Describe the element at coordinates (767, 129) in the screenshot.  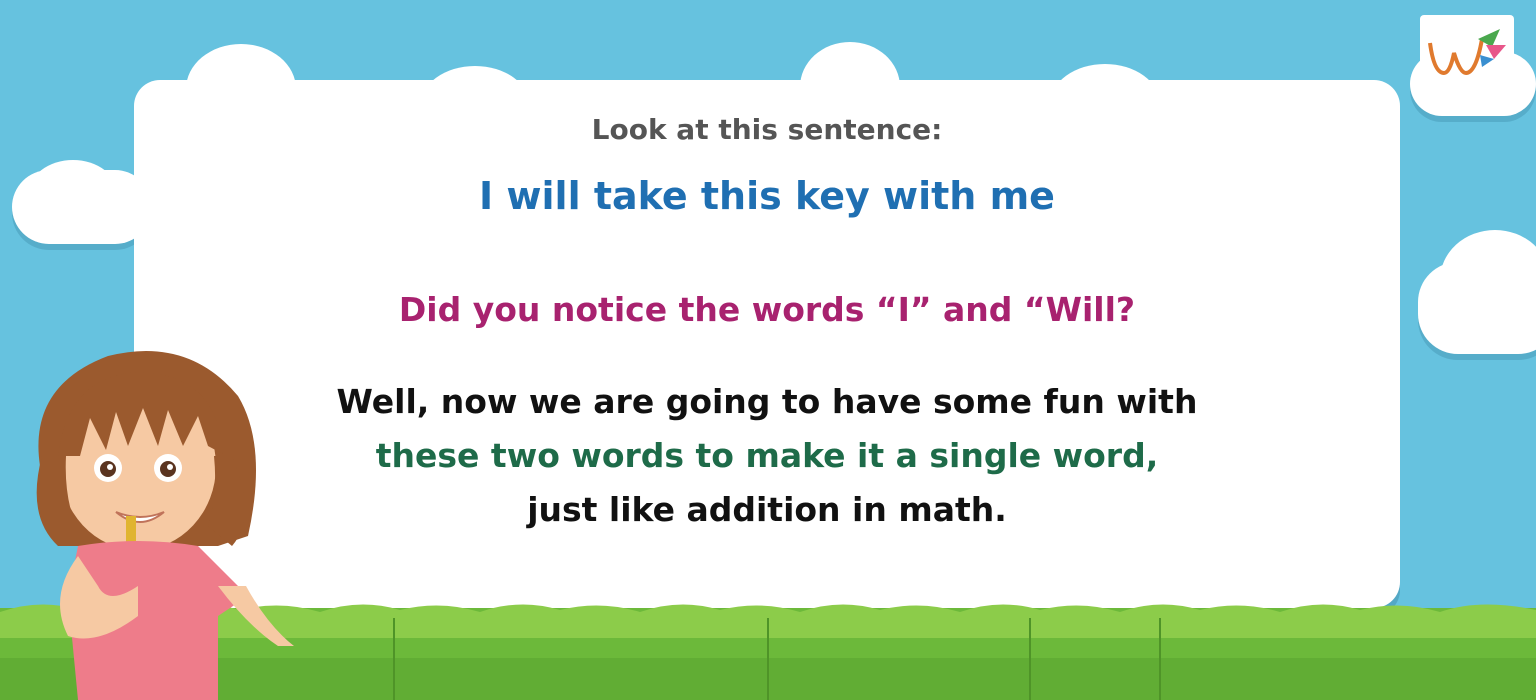
I see `intro-heading: Look at this sentence:` at that location.